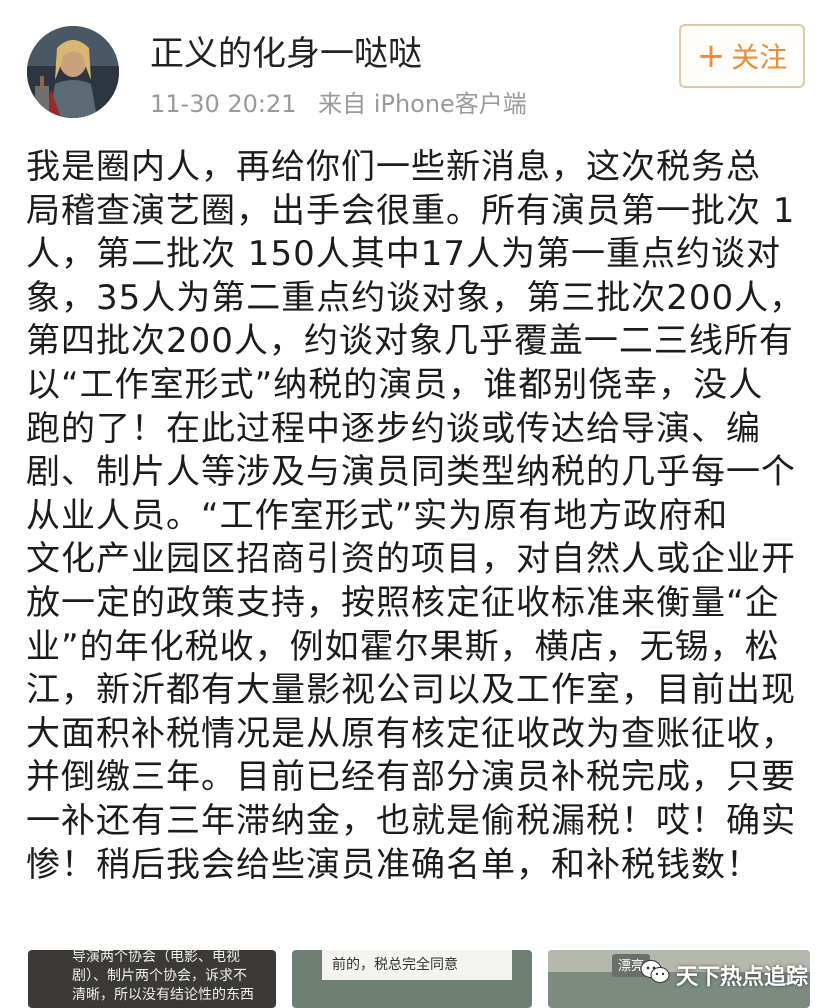 The width and height of the screenshot is (838, 1008). Describe the element at coordinates (393, 864) in the screenshot. I see `post-line: 惨！稍后我会给些演员准确名单，和补税钱数！` at that location.